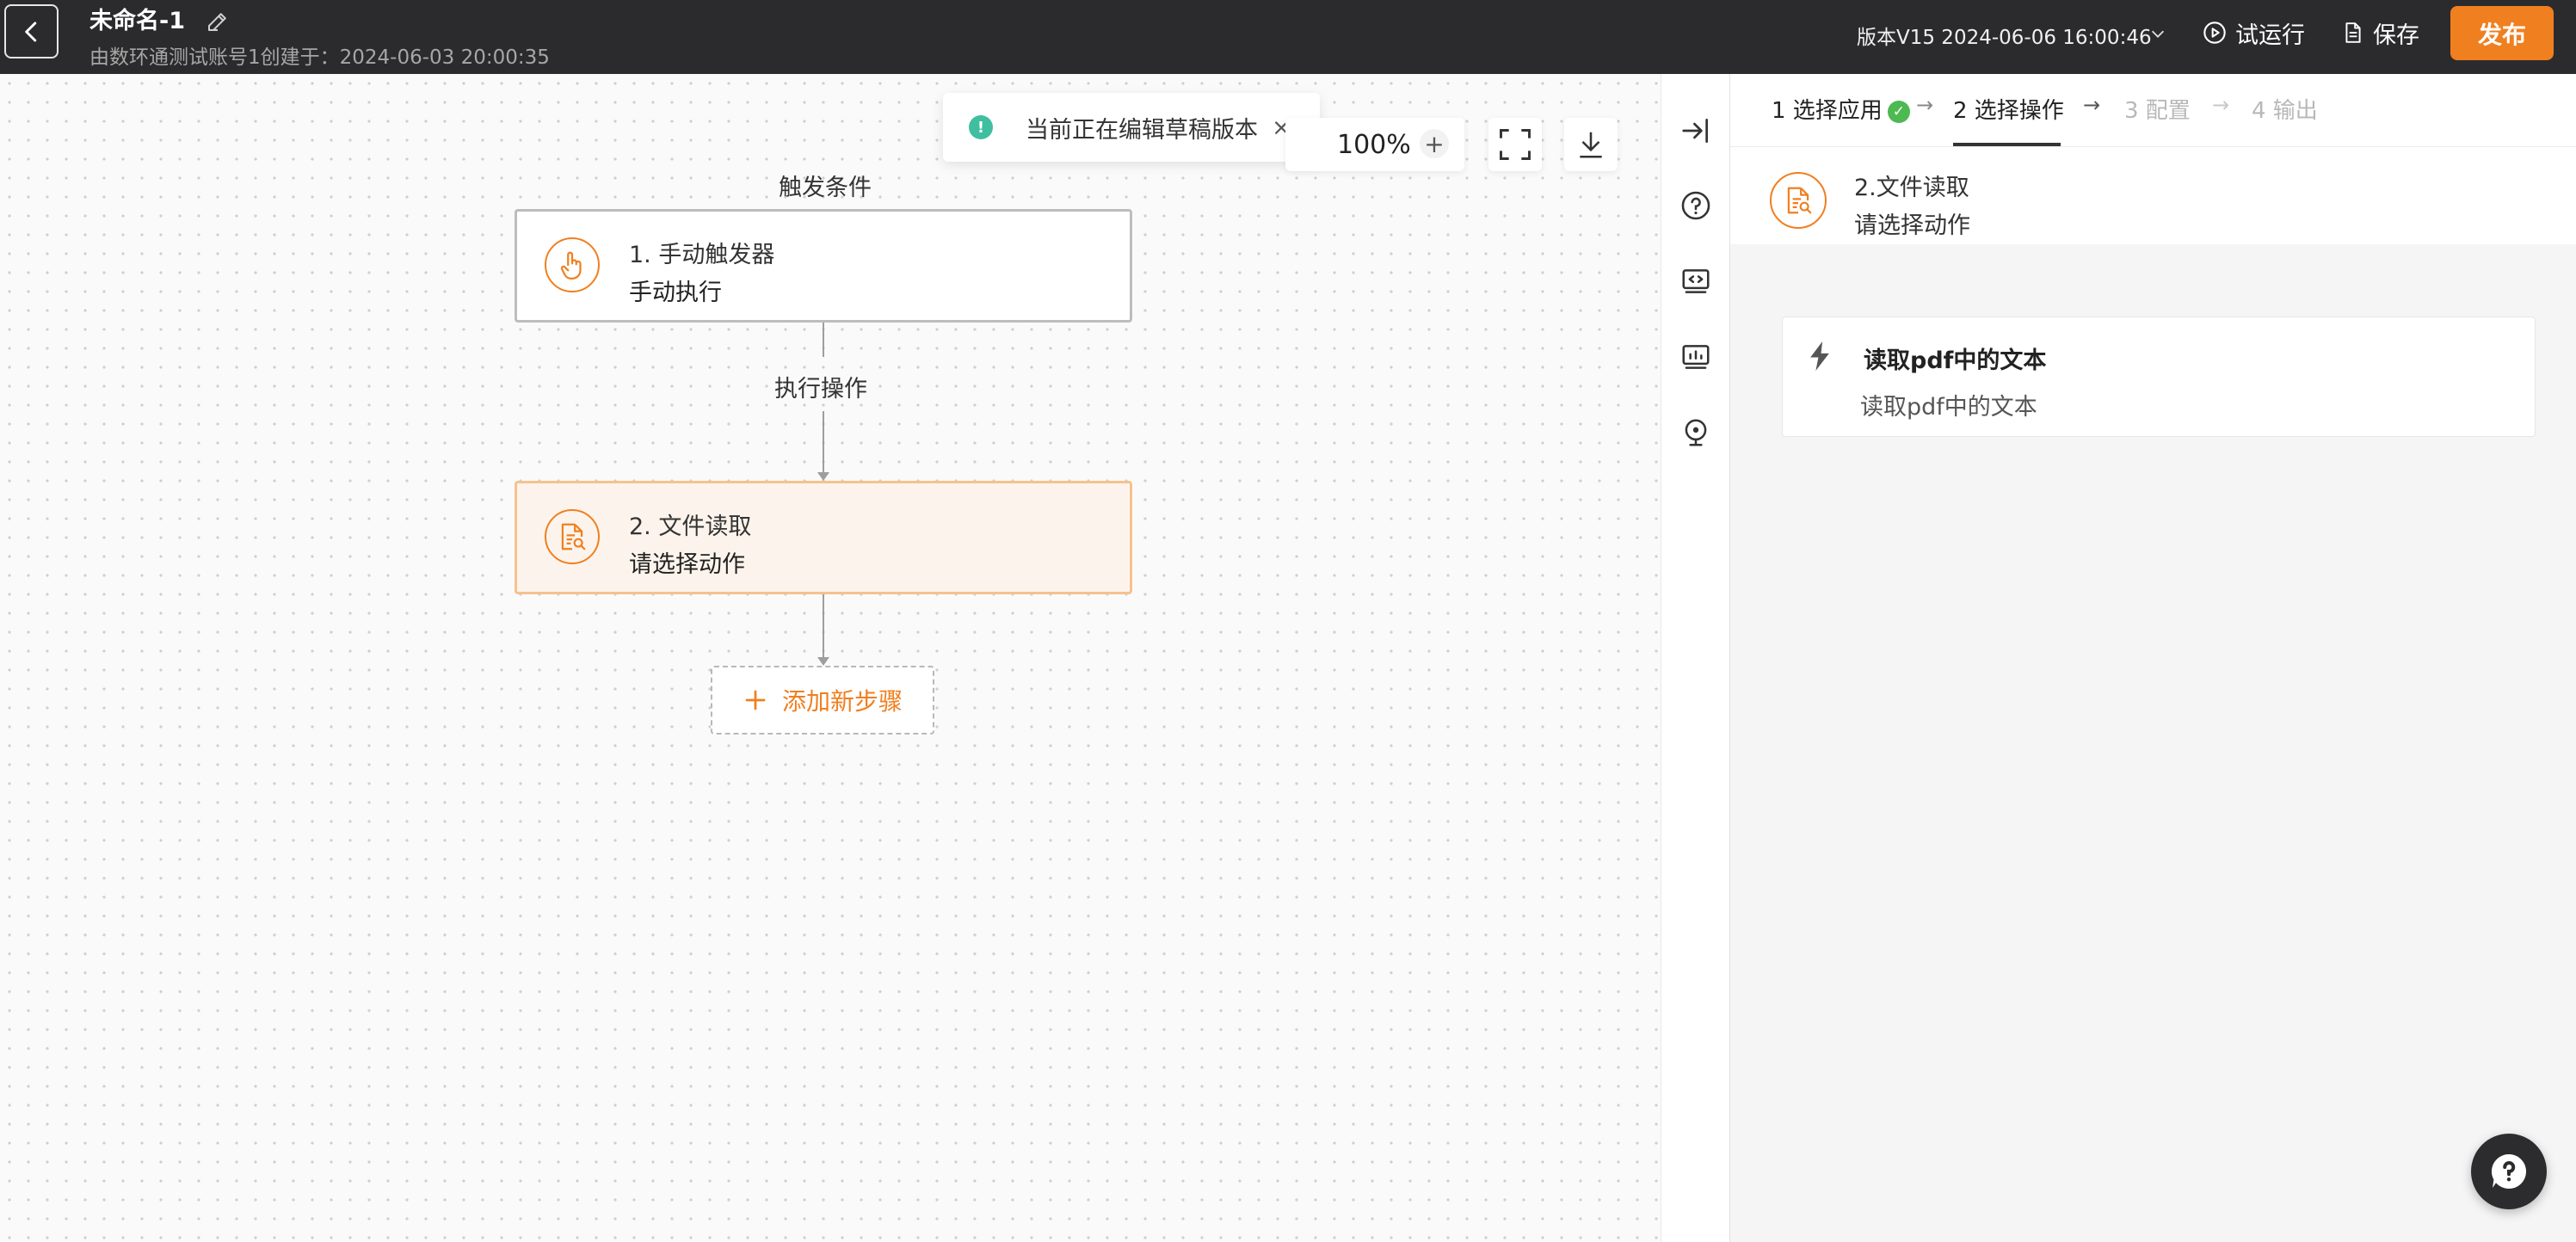 This screenshot has width=2576, height=1242. I want to click on download-icon, so click(1591, 145).